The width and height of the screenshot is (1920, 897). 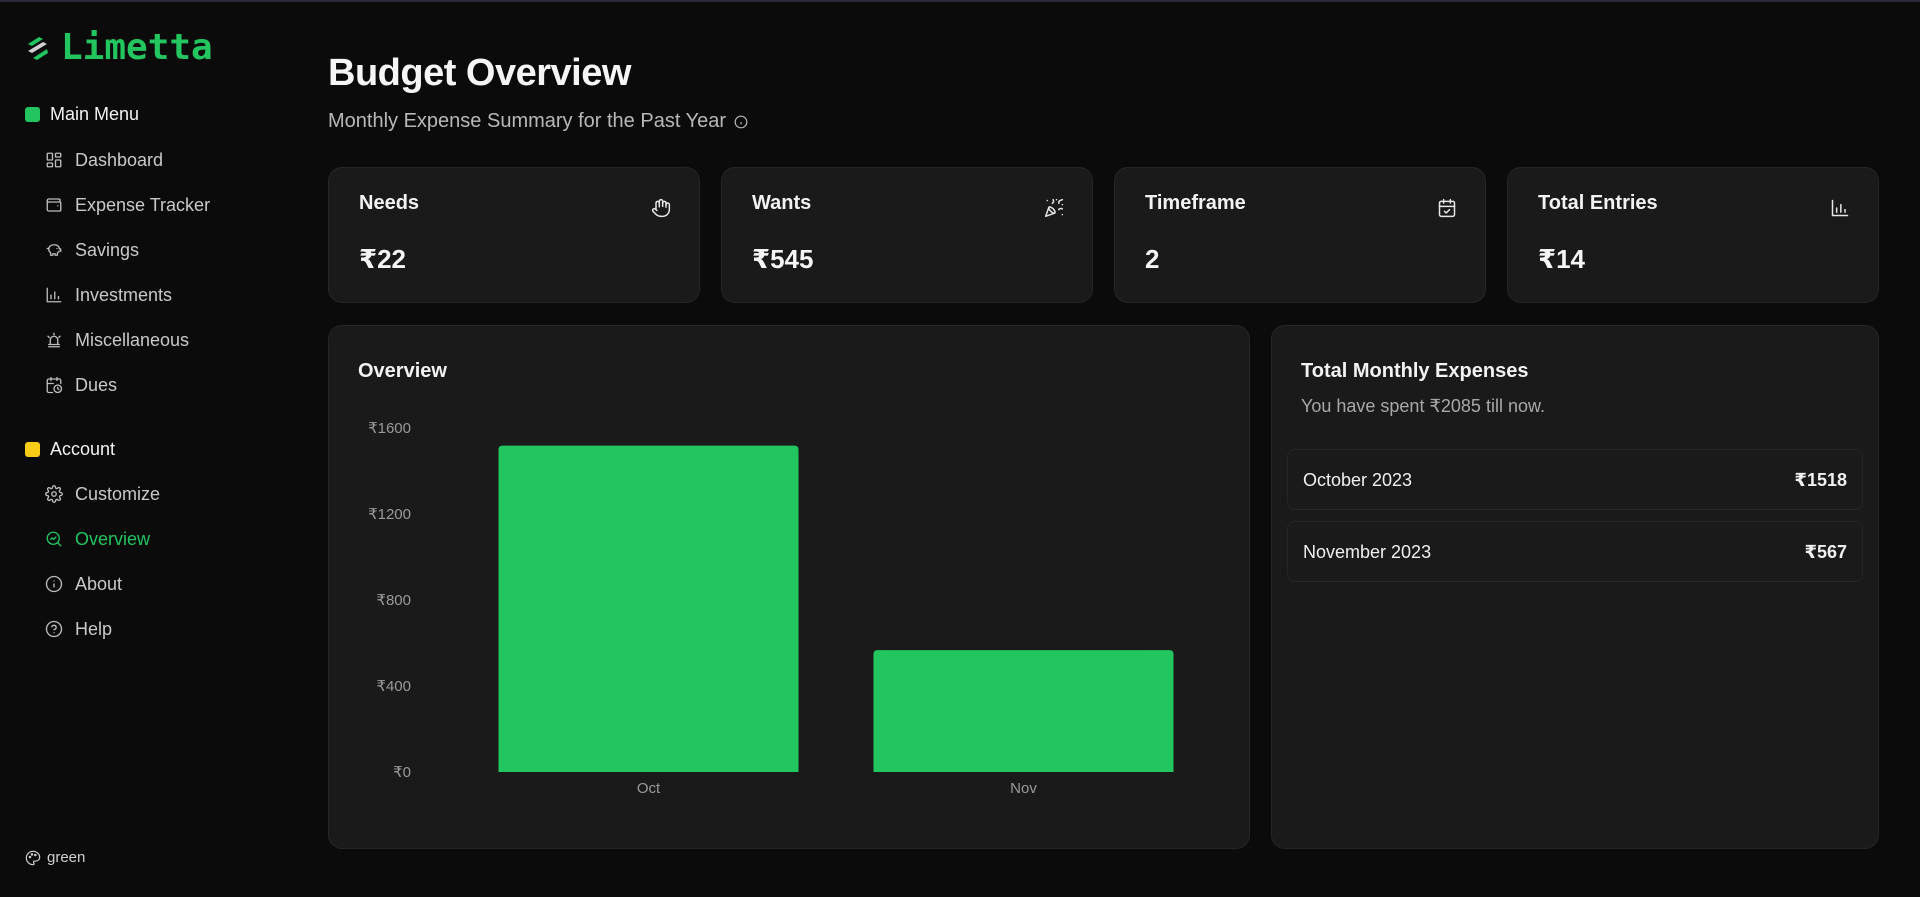 I want to click on sidebar-item-investments: Investments, so click(x=108, y=295).